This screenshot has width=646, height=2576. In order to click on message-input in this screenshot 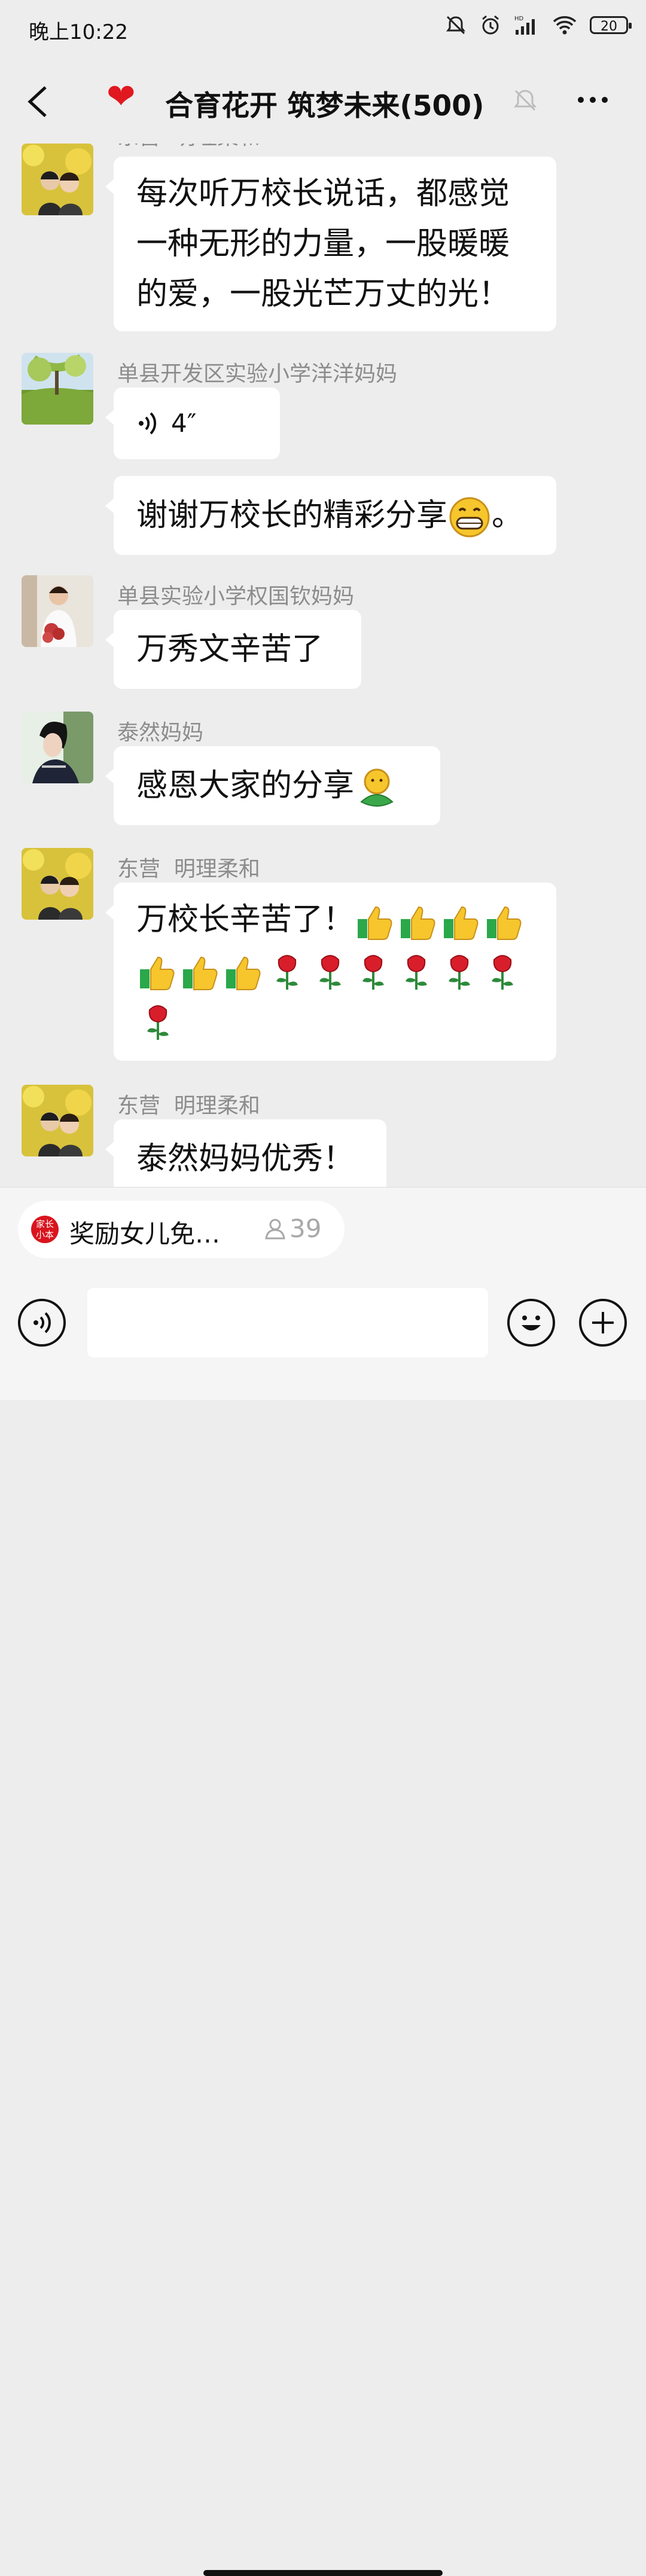, I will do `click(287, 1322)`.